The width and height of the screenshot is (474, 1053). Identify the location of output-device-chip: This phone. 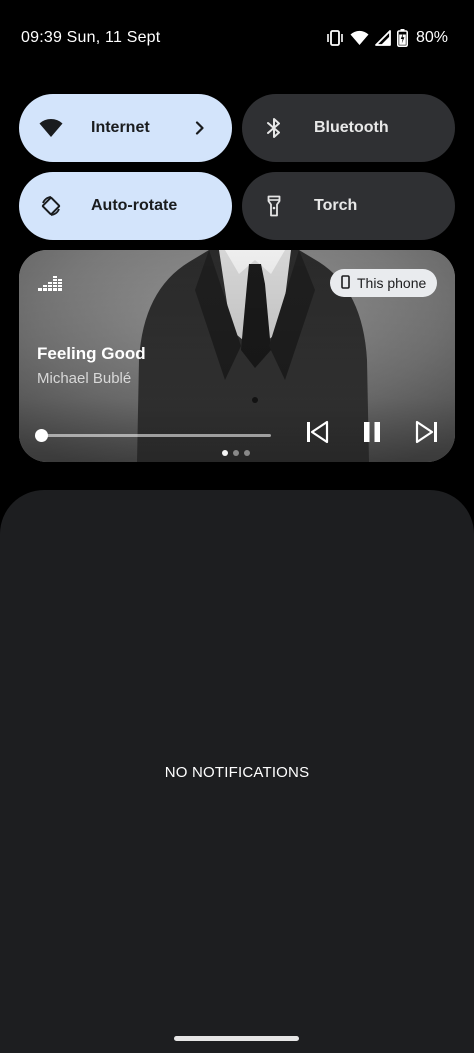
(383, 283).